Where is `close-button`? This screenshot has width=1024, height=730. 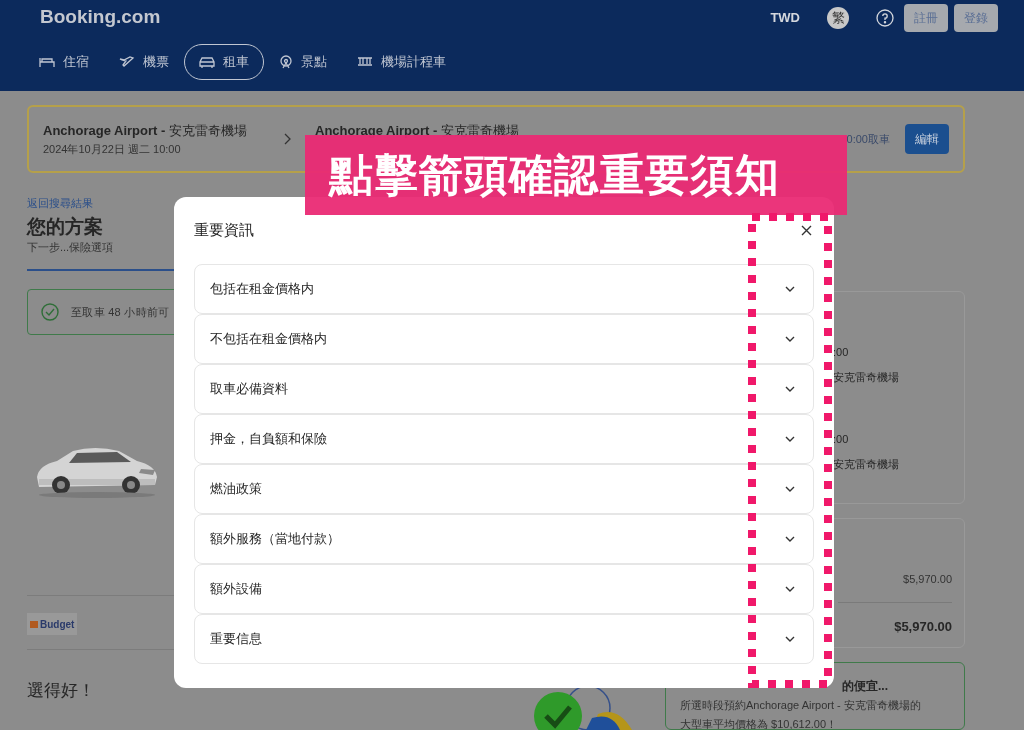
close-button is located at coordinates (806, 230).